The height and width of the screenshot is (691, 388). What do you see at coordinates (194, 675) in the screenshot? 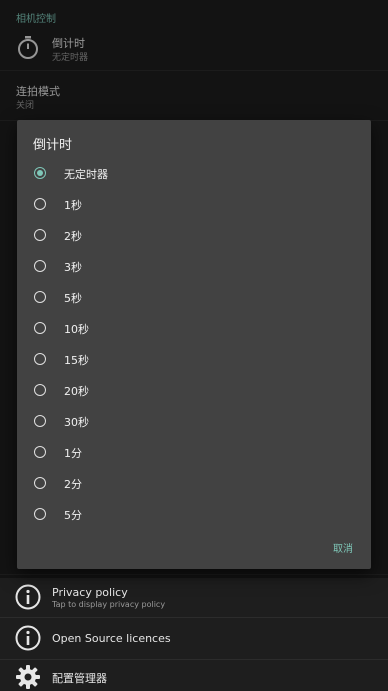
I see `setting-config-manager: 配置管理器` at bounding box center [194, 675].